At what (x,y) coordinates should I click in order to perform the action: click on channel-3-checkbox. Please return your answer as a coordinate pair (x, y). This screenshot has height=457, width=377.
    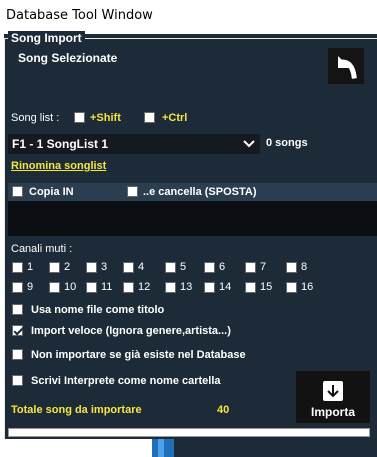
    Looking at the image, I should click on (91, 267).